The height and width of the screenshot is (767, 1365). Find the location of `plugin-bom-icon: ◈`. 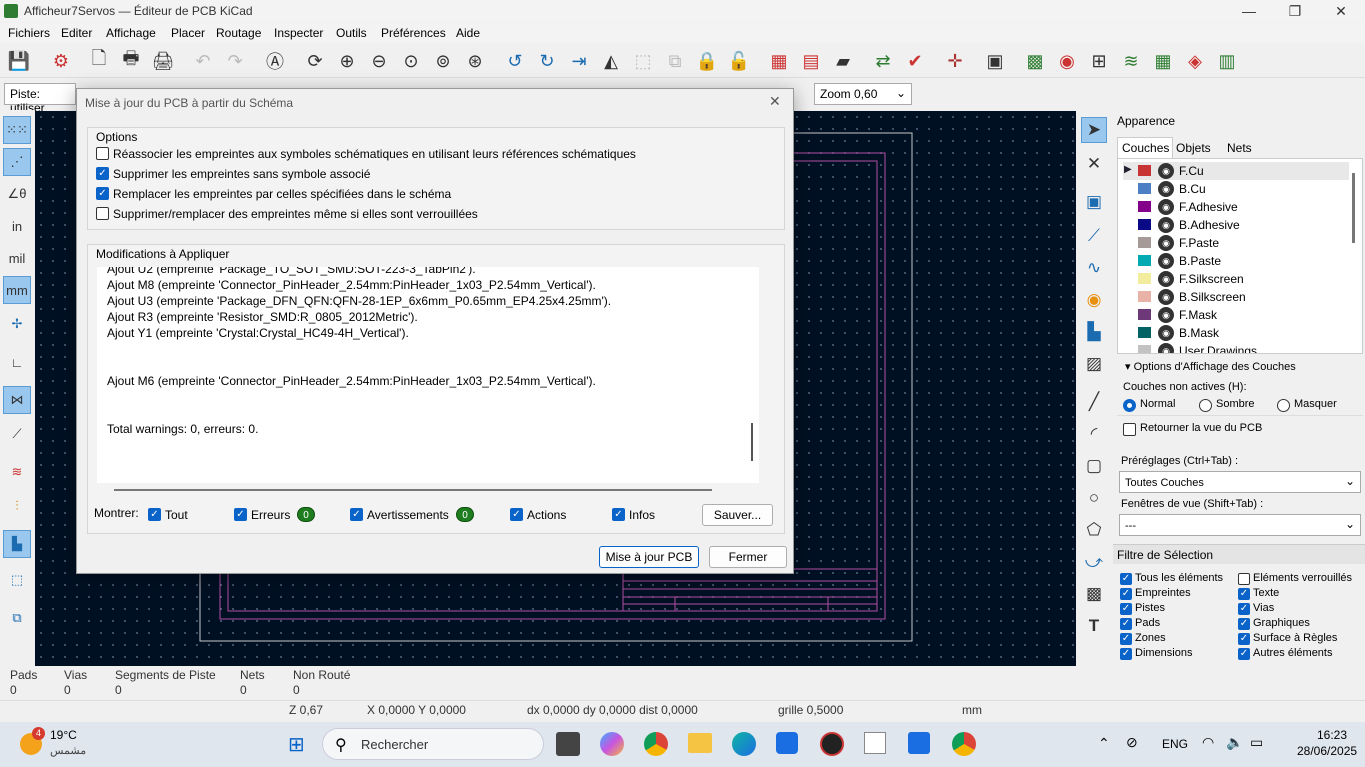

plugin-bom-icon: ◈ is located at coordinates (1195, 61).